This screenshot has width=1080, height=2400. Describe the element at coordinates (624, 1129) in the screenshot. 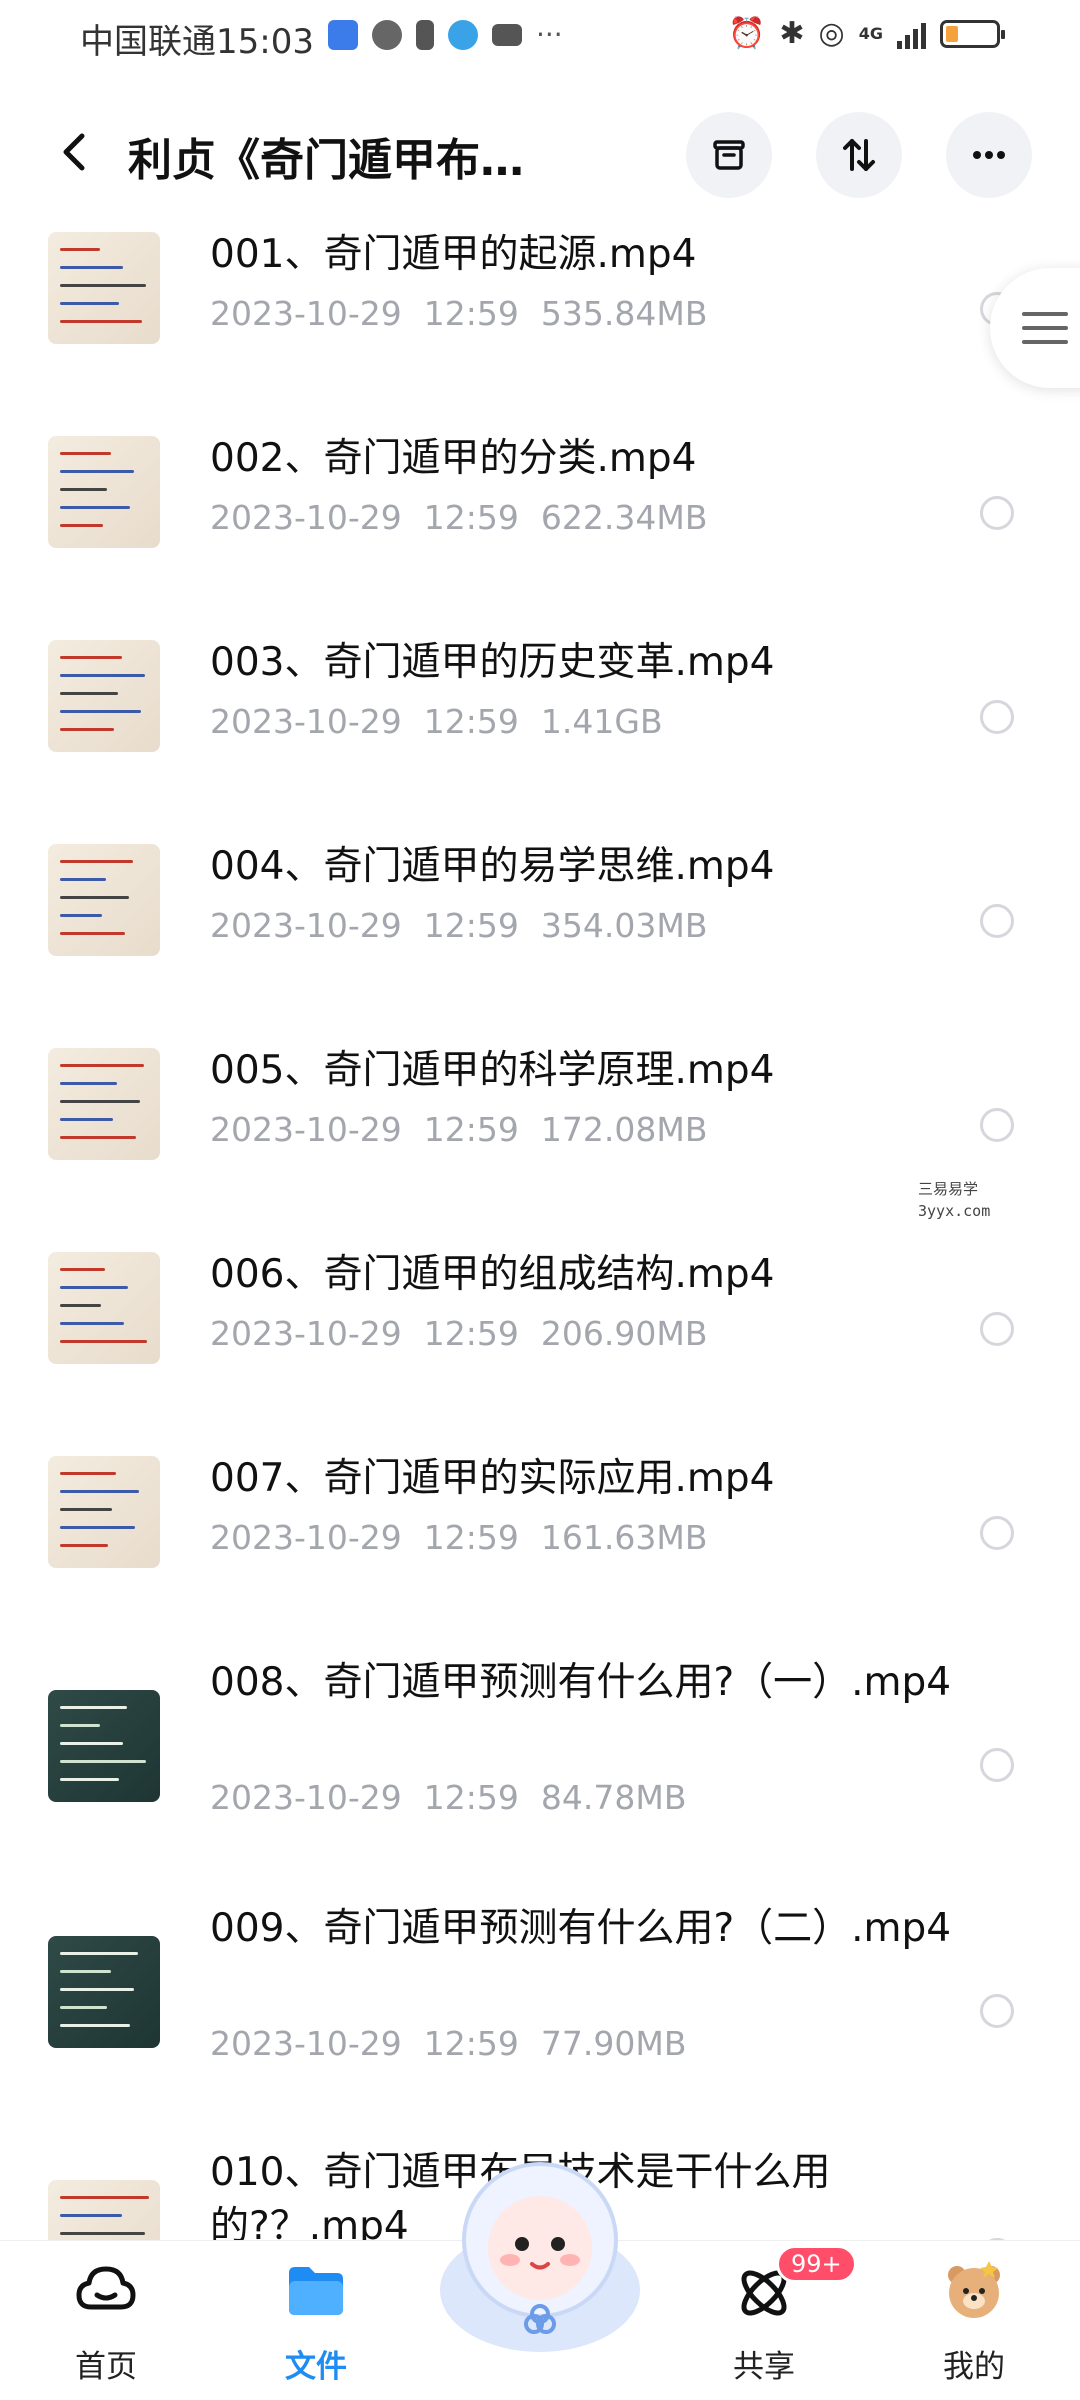

I see `file-size: 172.08MB` at that location.